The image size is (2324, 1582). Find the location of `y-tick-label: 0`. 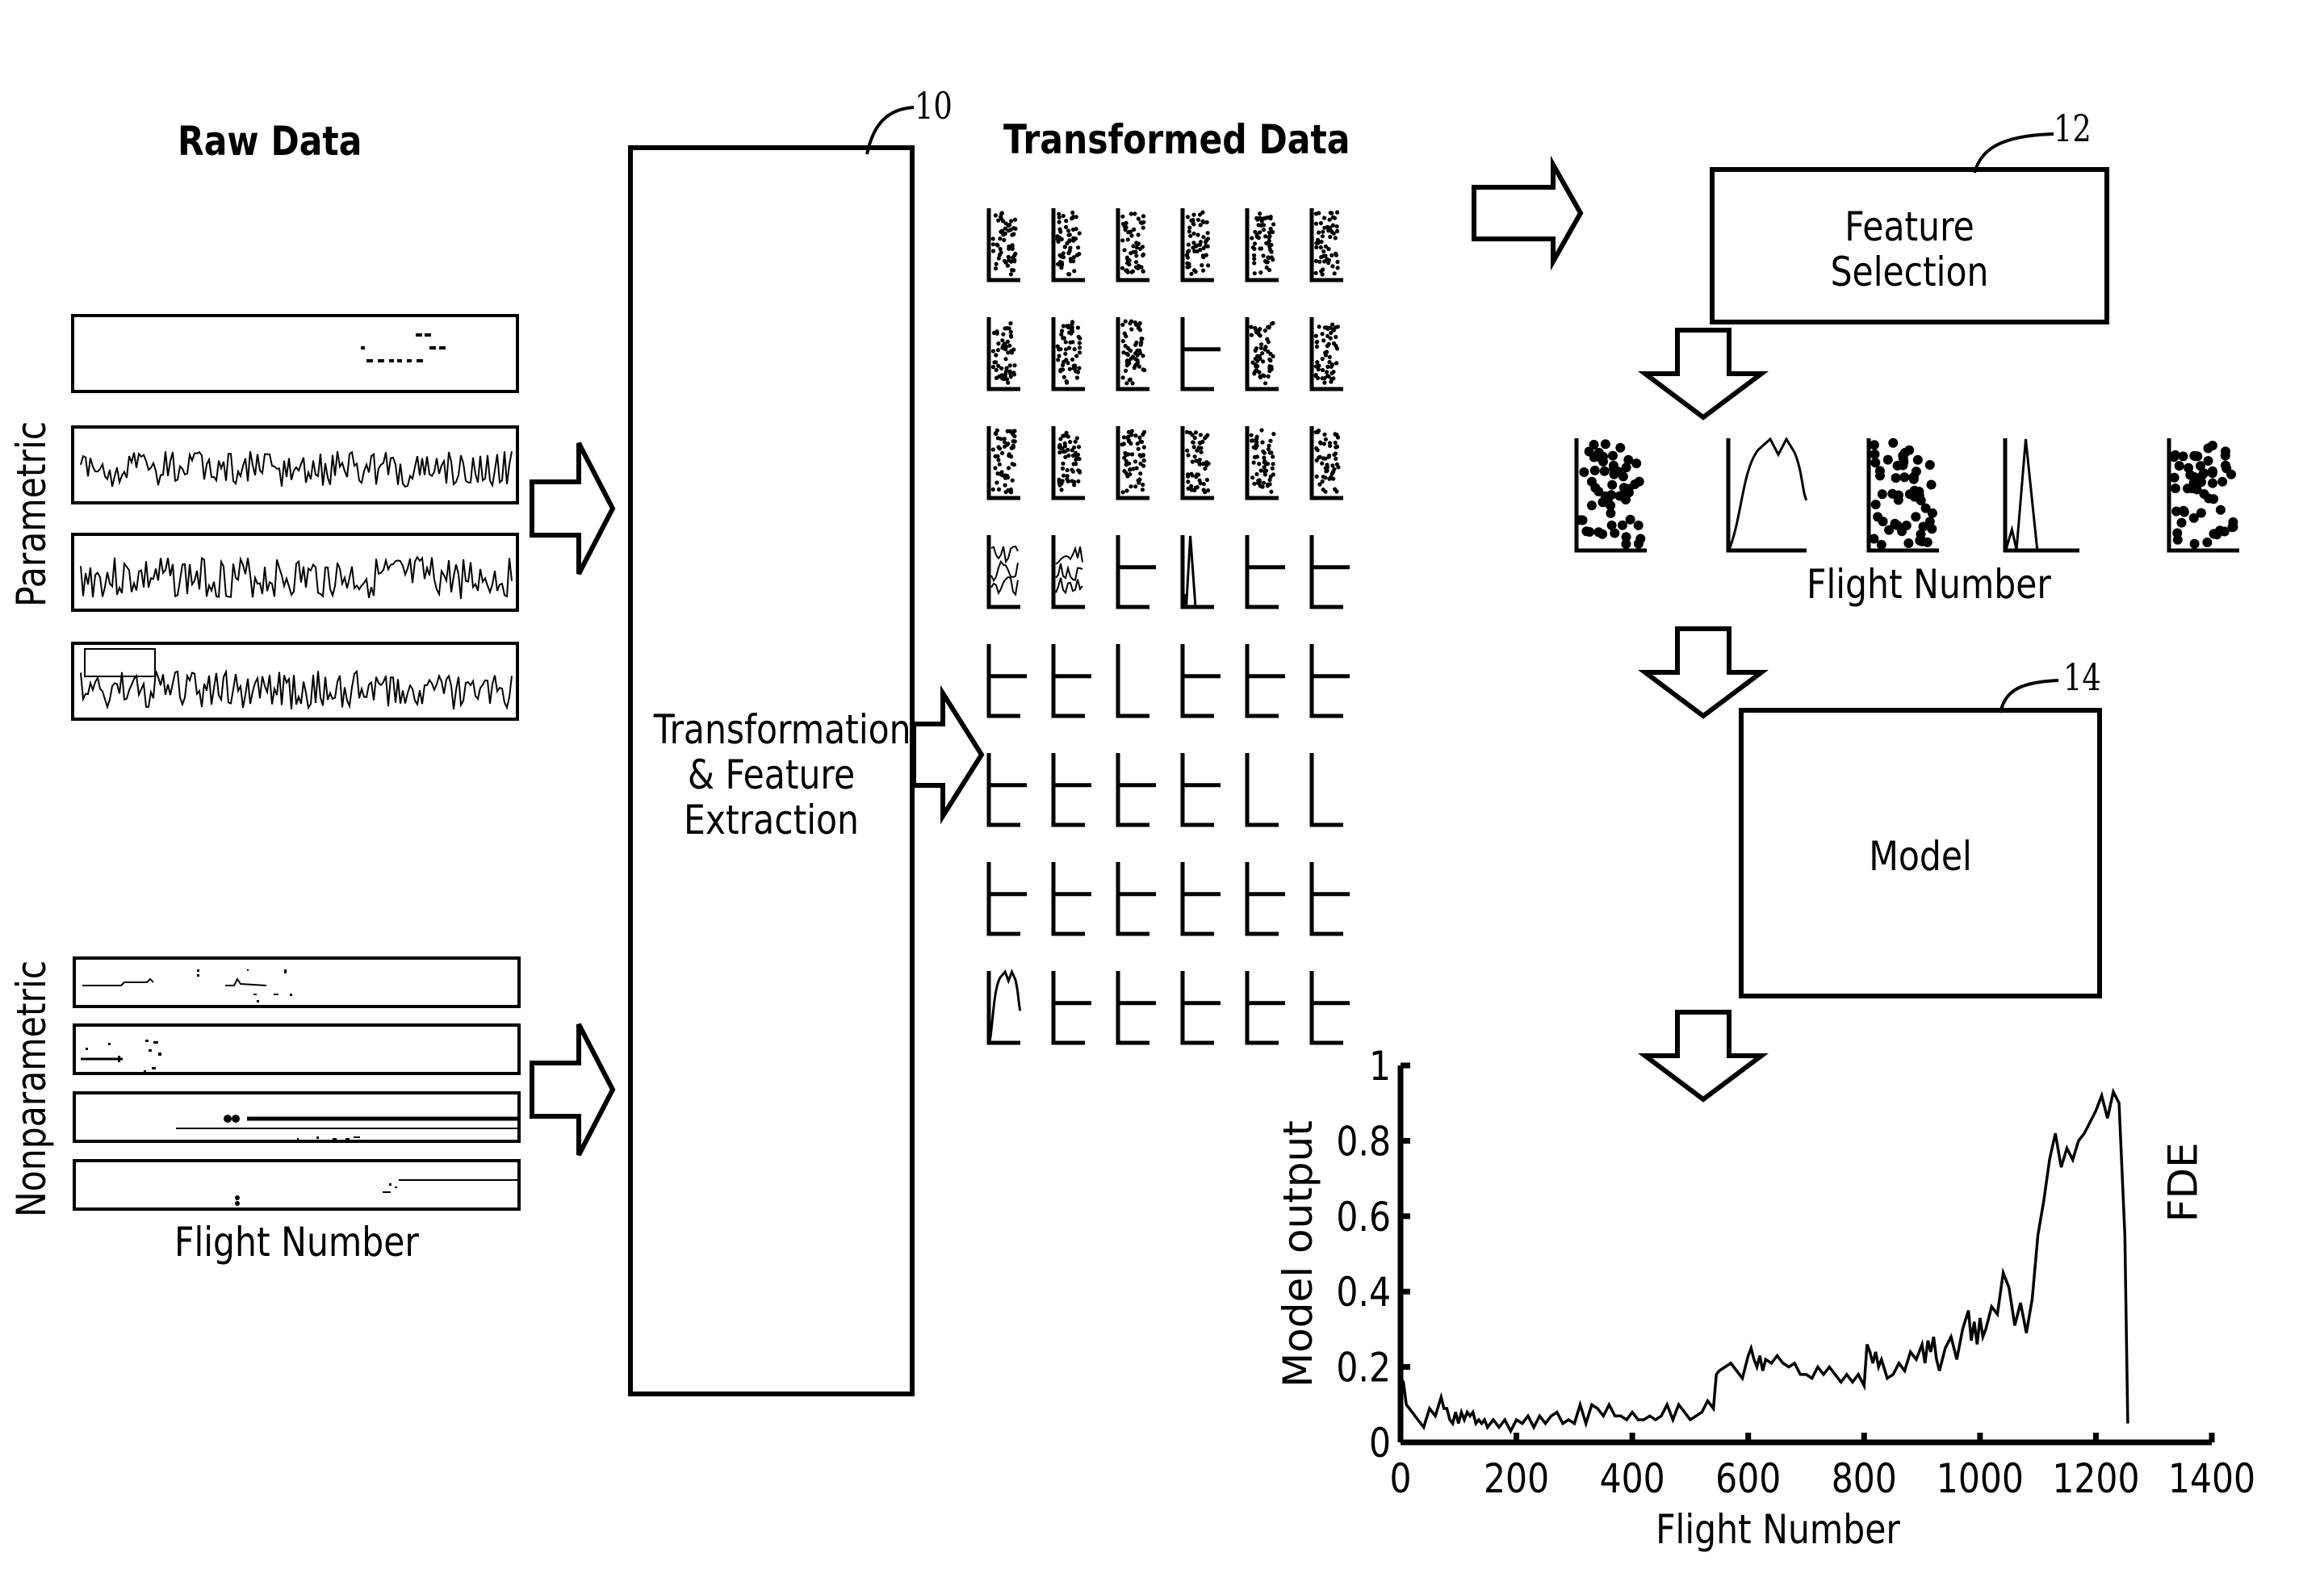

y-tick-label: 0 is located at coordinates (1380, 1443).